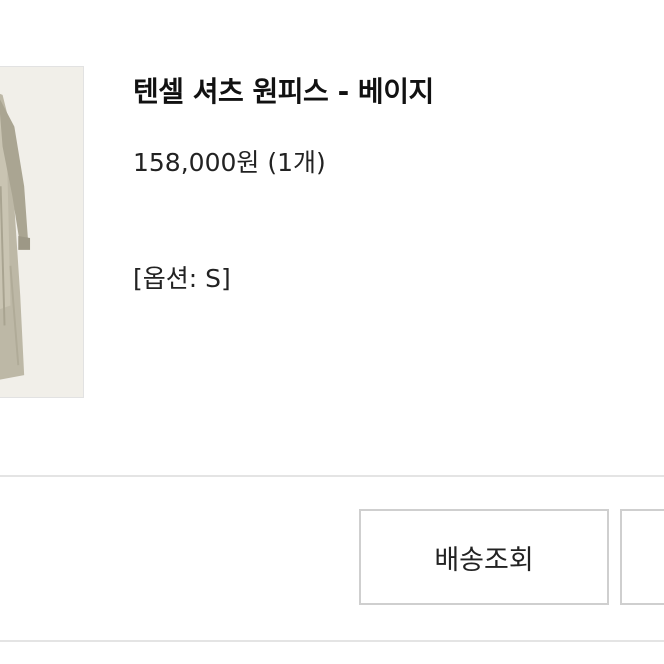  I want to click on product-thumbnail, so click(42, 232).